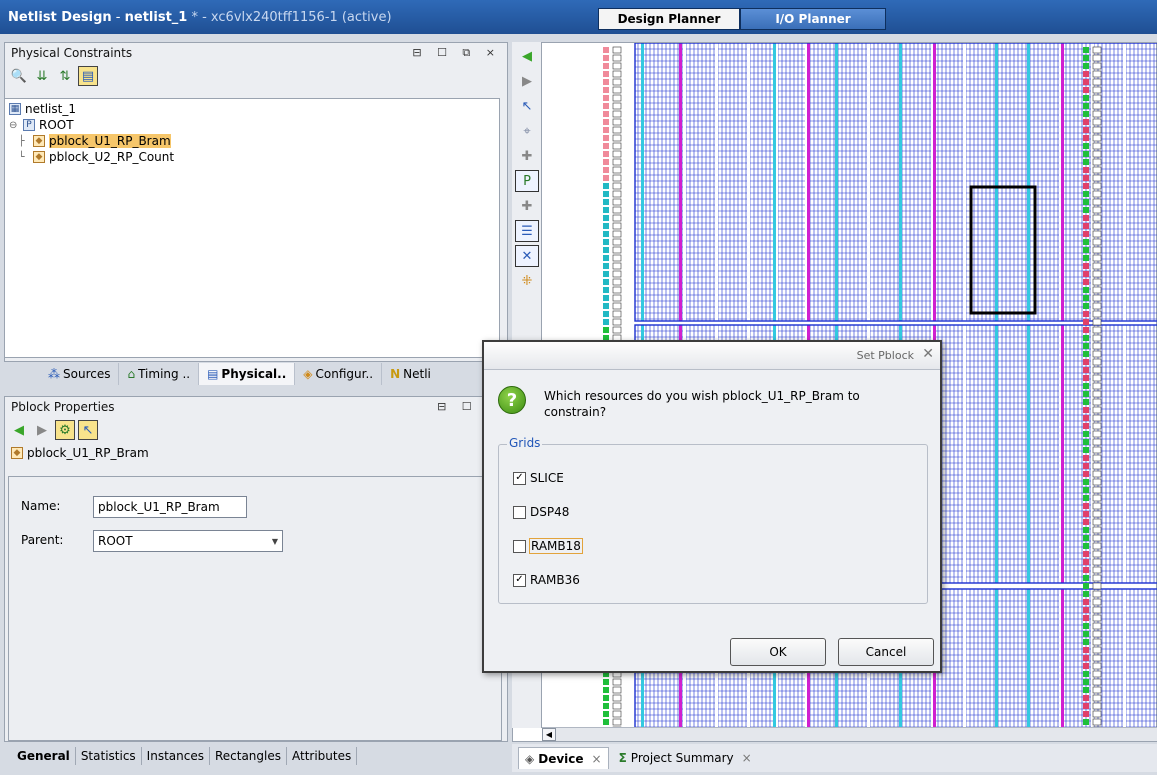 The height and width of the screenshot is (775, 1157). What do you see at coordinates (527, 206) in the screenshot?
I see `add-site-icon: ✚` at bounding box center [527, 206].